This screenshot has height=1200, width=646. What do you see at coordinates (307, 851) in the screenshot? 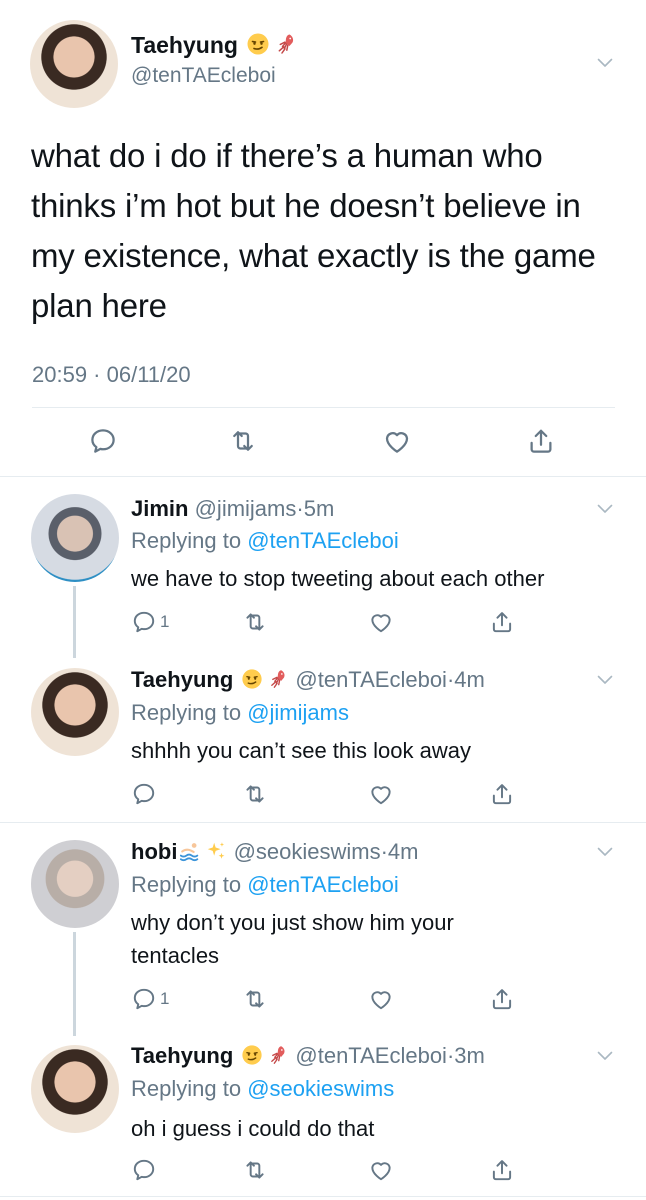
I see `reply-author-handle: @seokieswims` at bounding box center [307, 851].